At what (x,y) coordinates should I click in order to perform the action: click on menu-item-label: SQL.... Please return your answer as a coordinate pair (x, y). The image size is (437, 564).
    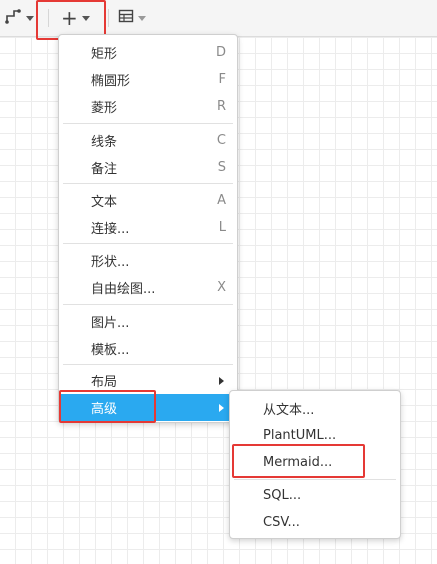
    Looking at the image, I should click on (282, 495).